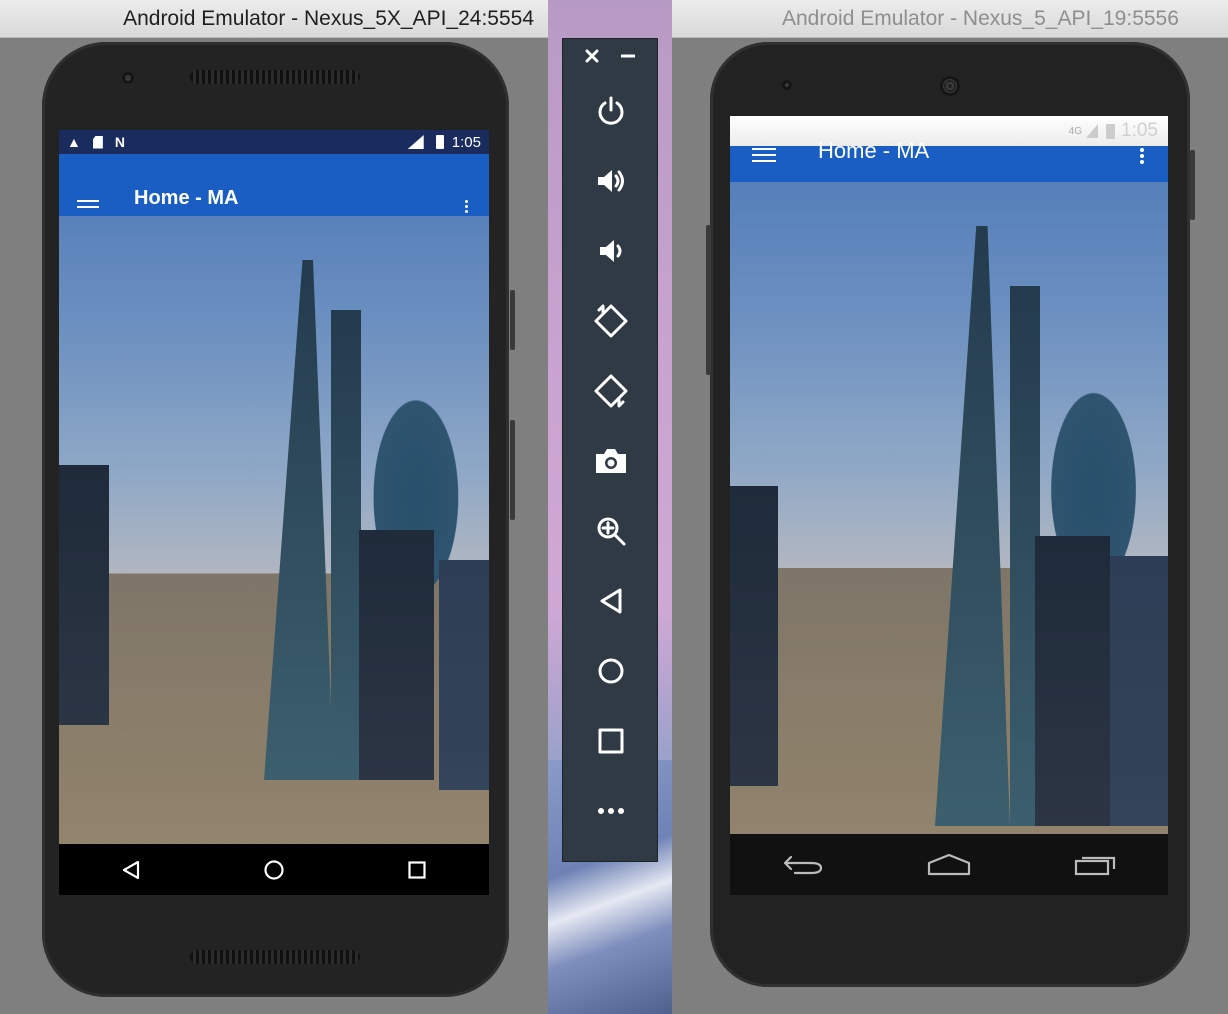 This screenshot has height=1014, width=1228. Describe the element at coordinates (1111, 131) in the screenshot. I see `battery-charging-icon` at that location.